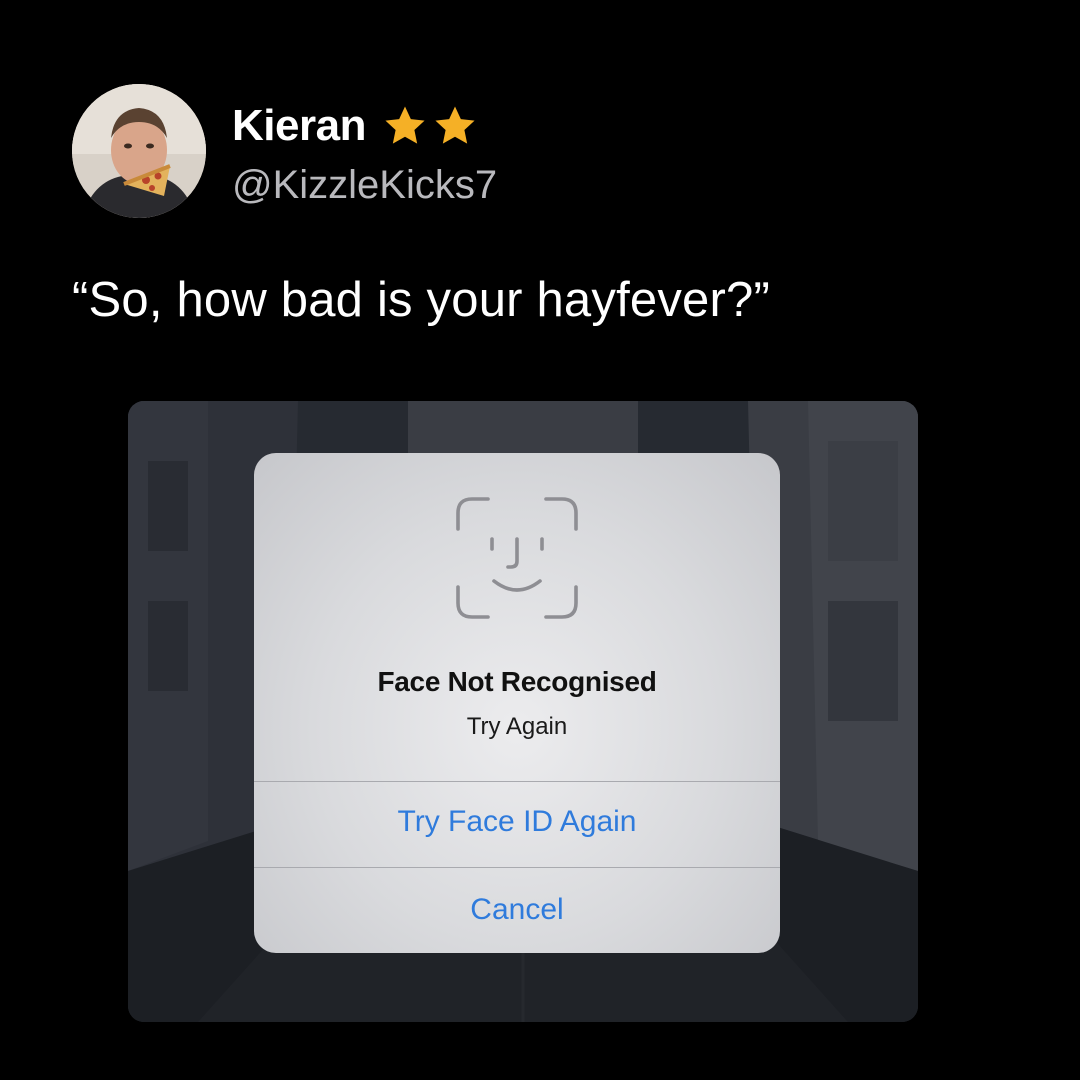  I want to click on avatar, so click(139, 151).